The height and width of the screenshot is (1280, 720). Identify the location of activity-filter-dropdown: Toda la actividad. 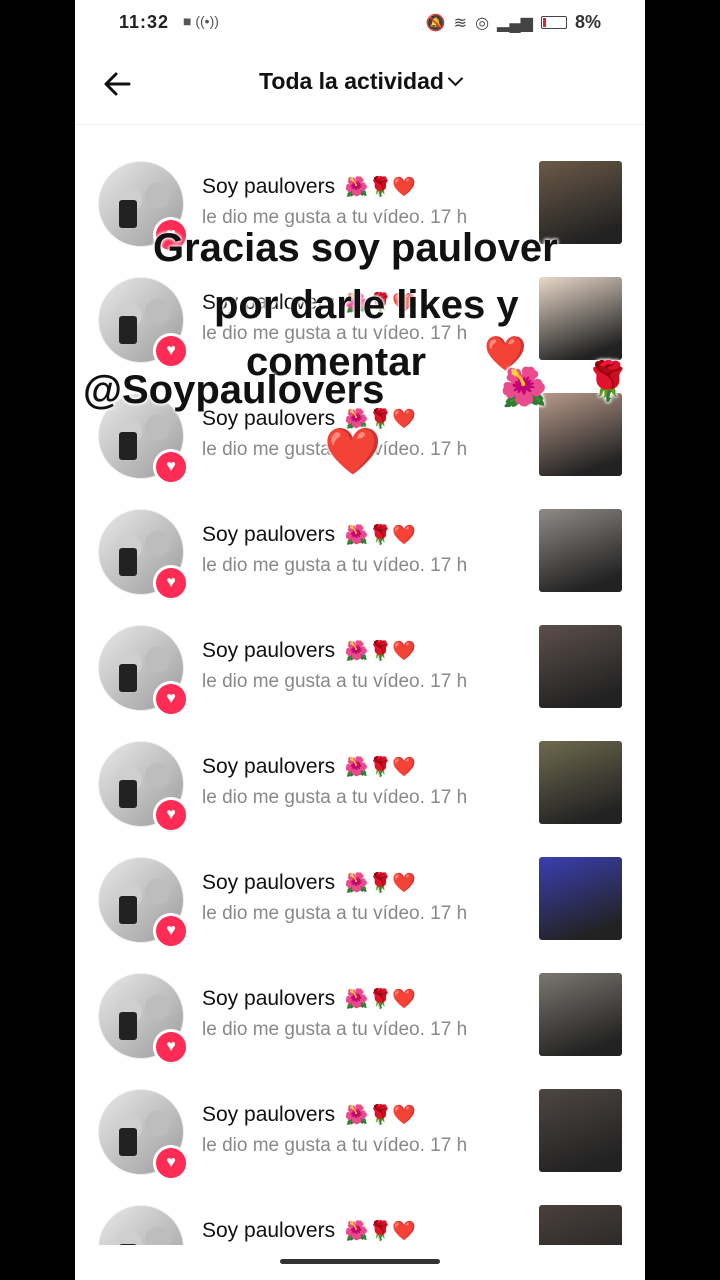
(360, 81).